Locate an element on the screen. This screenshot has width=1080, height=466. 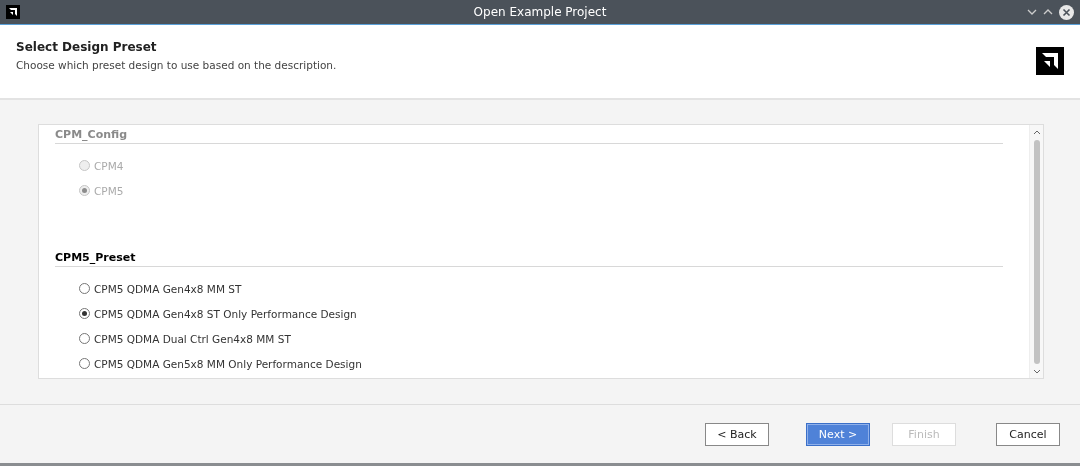
group-heading: CPM_Config is located at coordinates (529, 135).